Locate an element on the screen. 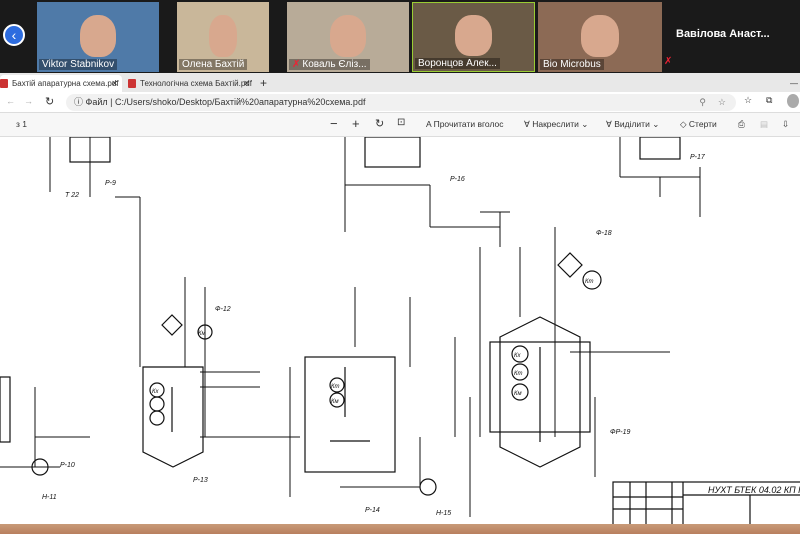 Image resolution: width=800 pixels, height=534 pixels. tab-tekhnolohichna: Технологічна схема Бахтій.pdf ✕ is located at coordinates (191, 83).